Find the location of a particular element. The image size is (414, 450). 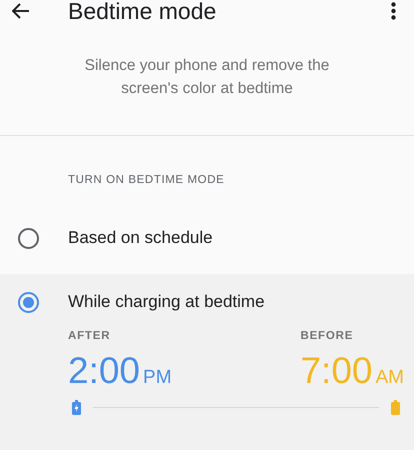

section-header: TURN ON BEDTIME MODE is located at coordinates (147, 180).